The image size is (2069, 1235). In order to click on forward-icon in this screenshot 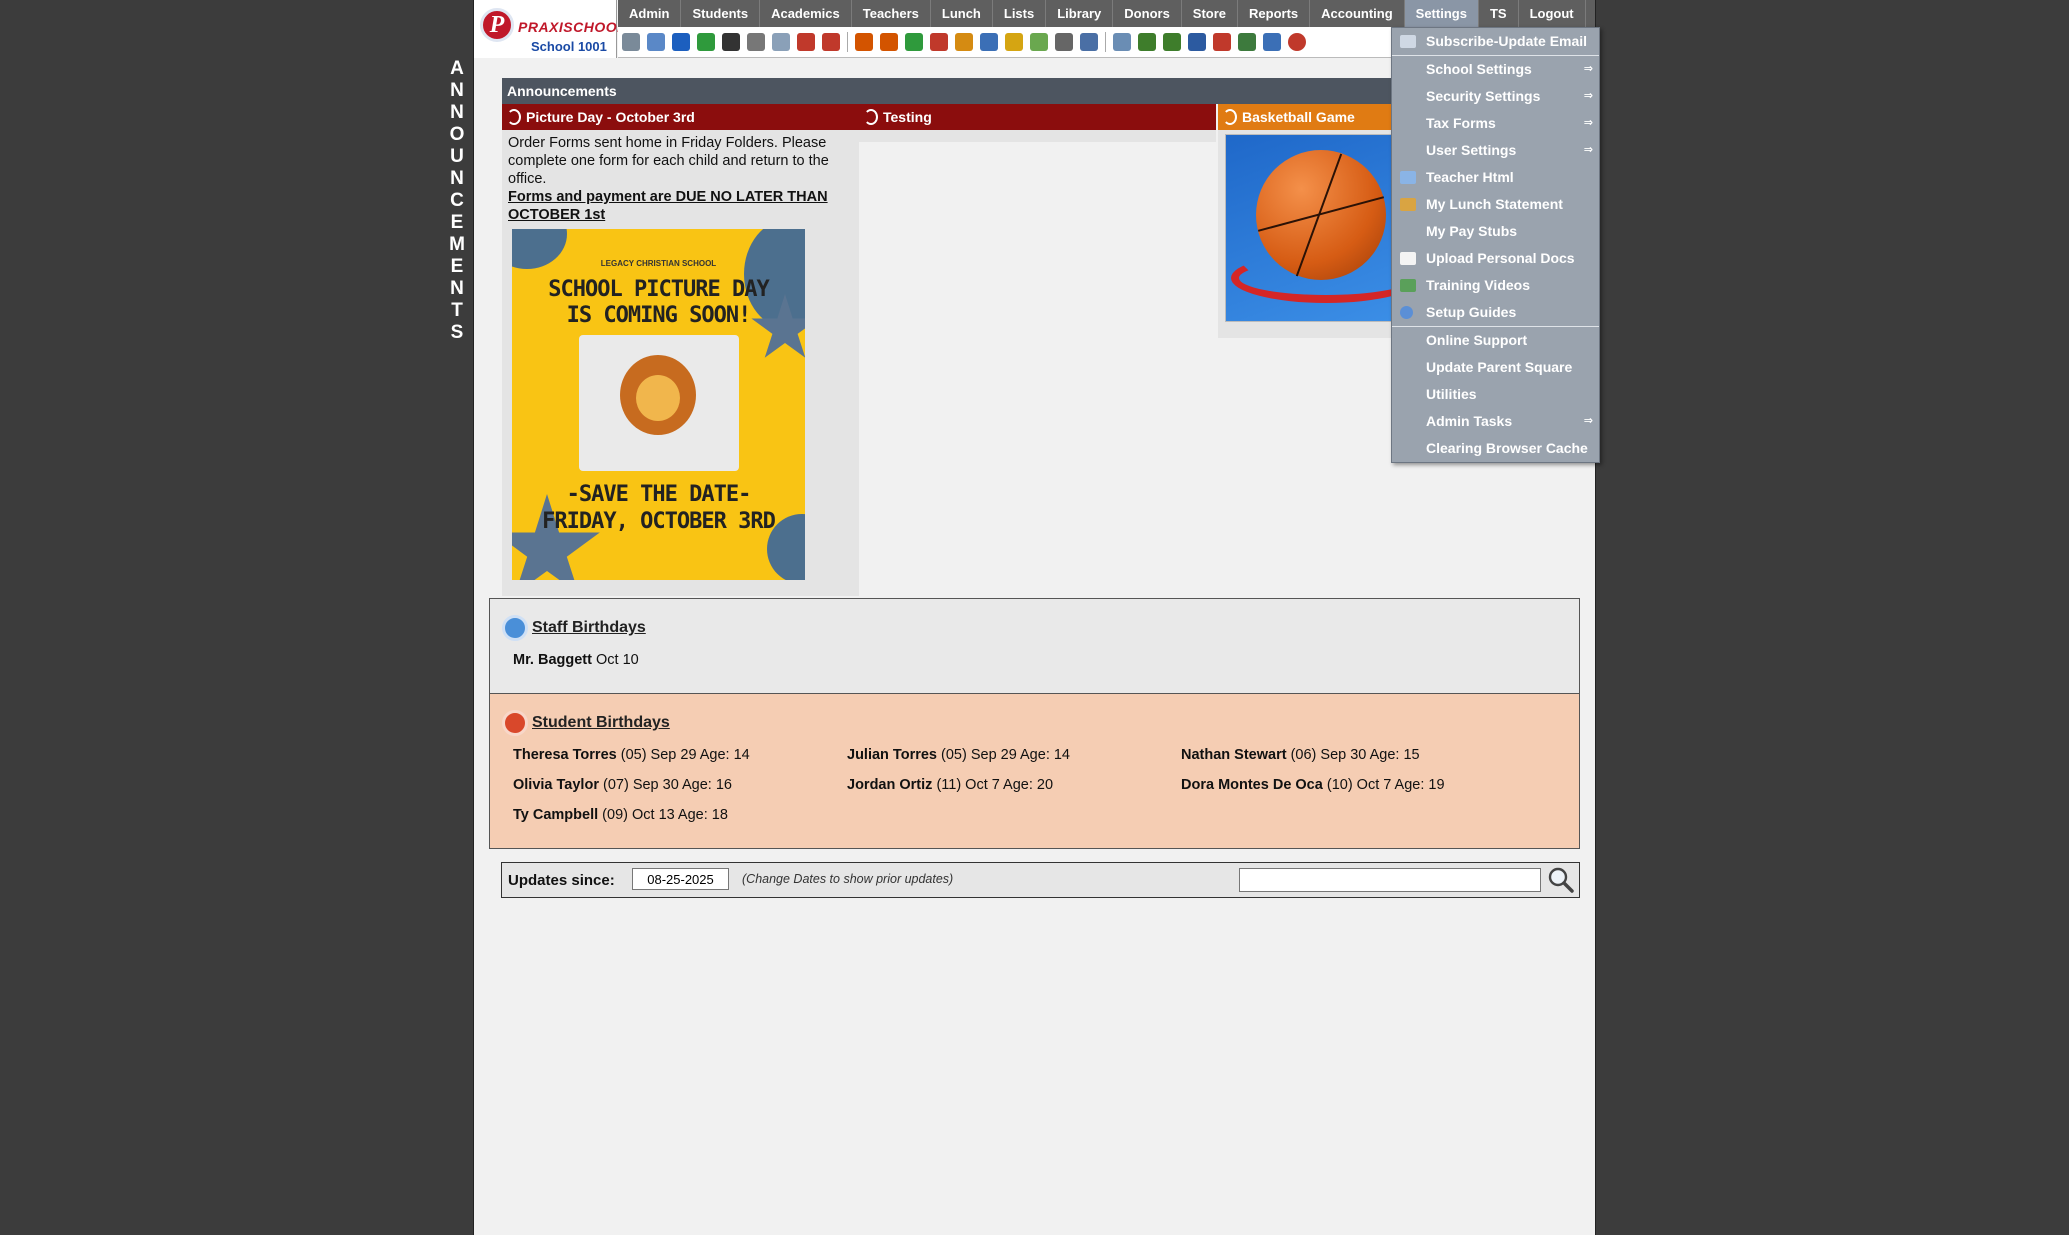, I will do `click(1039, 42)`.